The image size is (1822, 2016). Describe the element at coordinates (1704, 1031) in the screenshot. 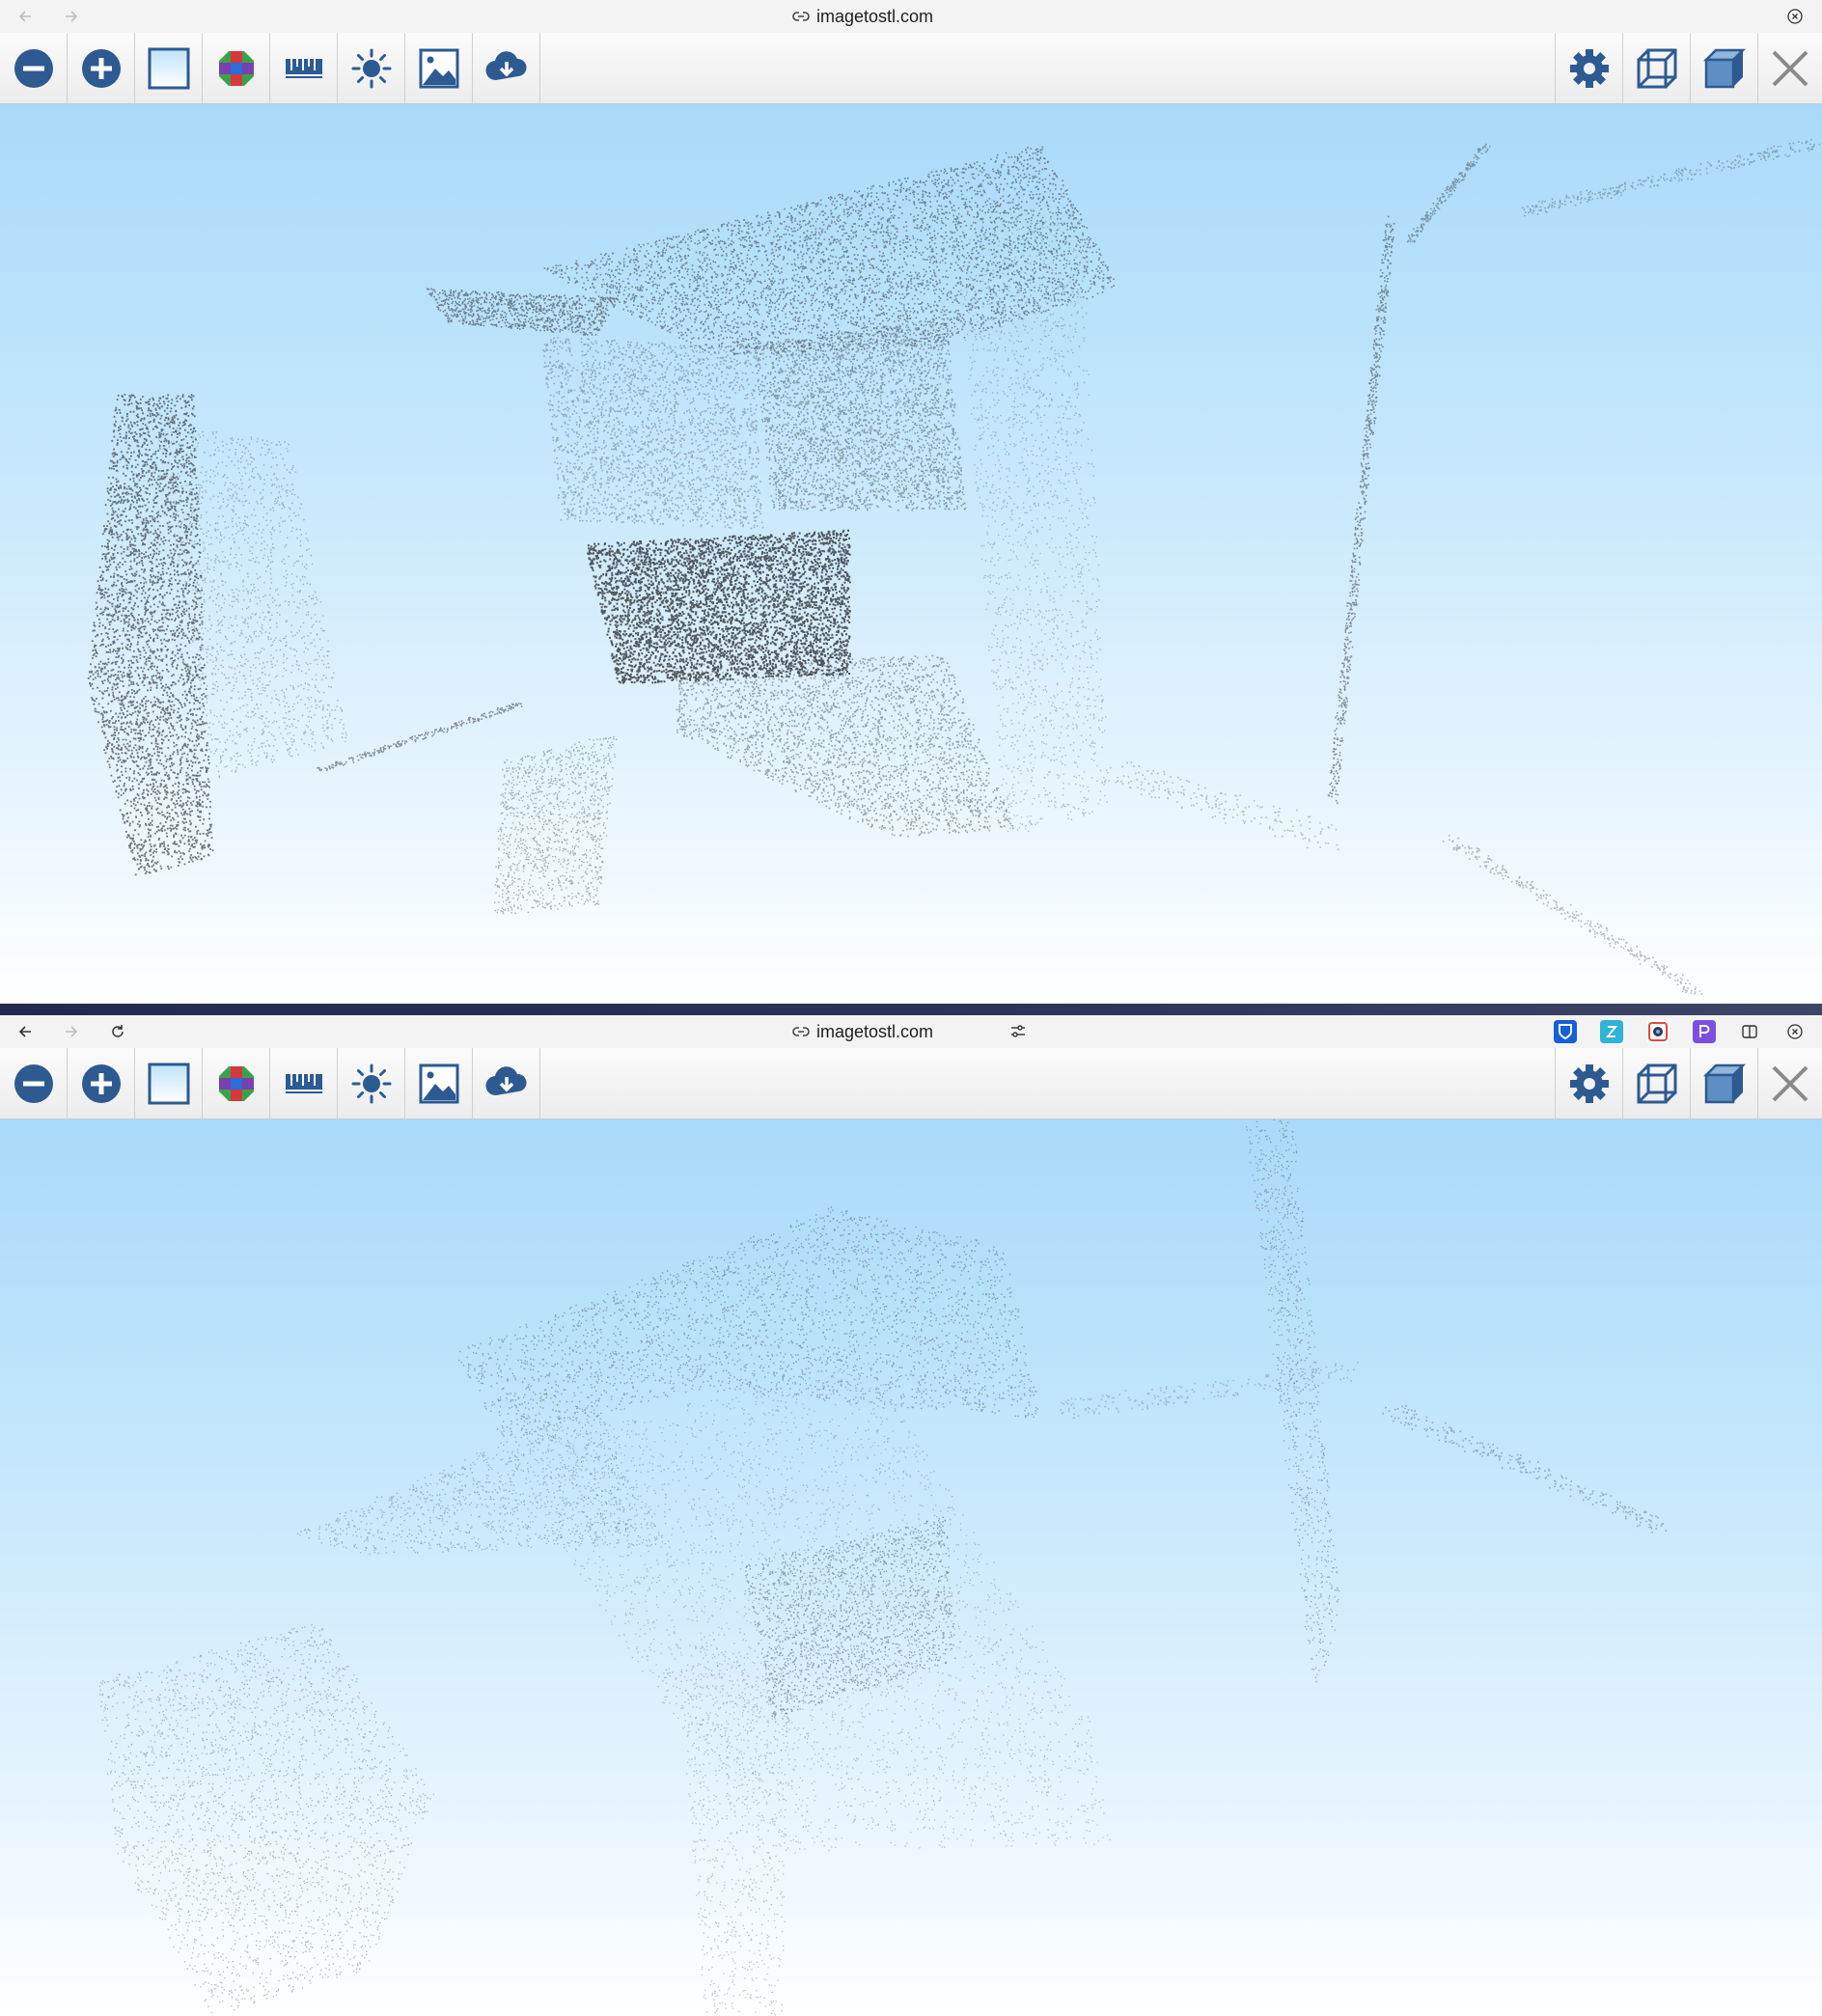

I see `extension-p-icon` at that location.